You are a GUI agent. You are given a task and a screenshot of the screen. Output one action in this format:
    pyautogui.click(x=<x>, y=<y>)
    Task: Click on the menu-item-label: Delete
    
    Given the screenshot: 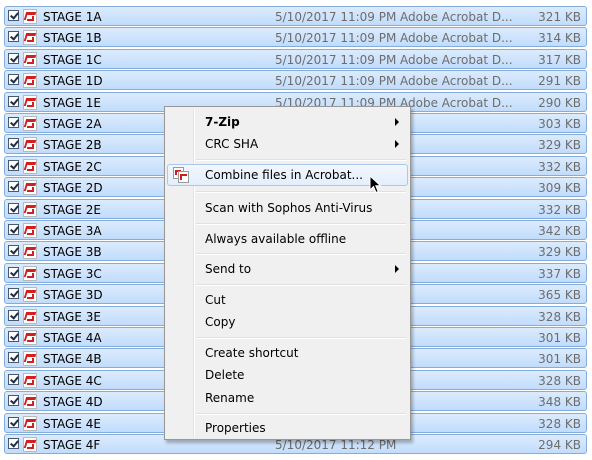 What is the action you would take?
    pyautogui.click(x=225, y=375)
    